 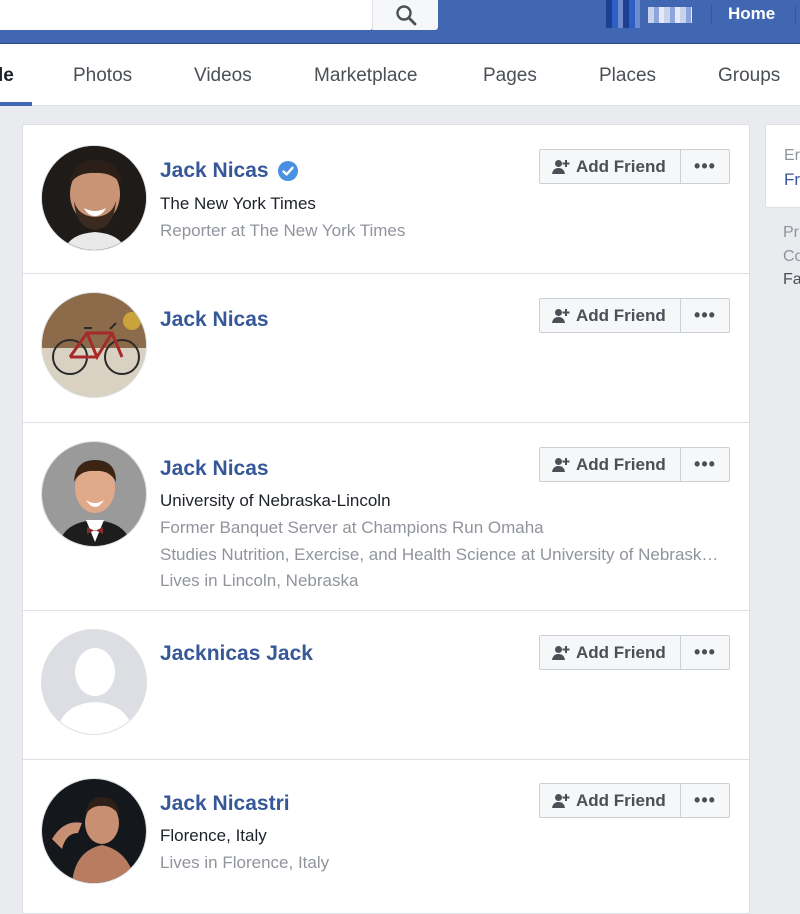 What do you see at coordinates (283, 230) in the screenshot?
I see `profile-detail: Reporter at The New York Times` at bounding box center [283, 230].